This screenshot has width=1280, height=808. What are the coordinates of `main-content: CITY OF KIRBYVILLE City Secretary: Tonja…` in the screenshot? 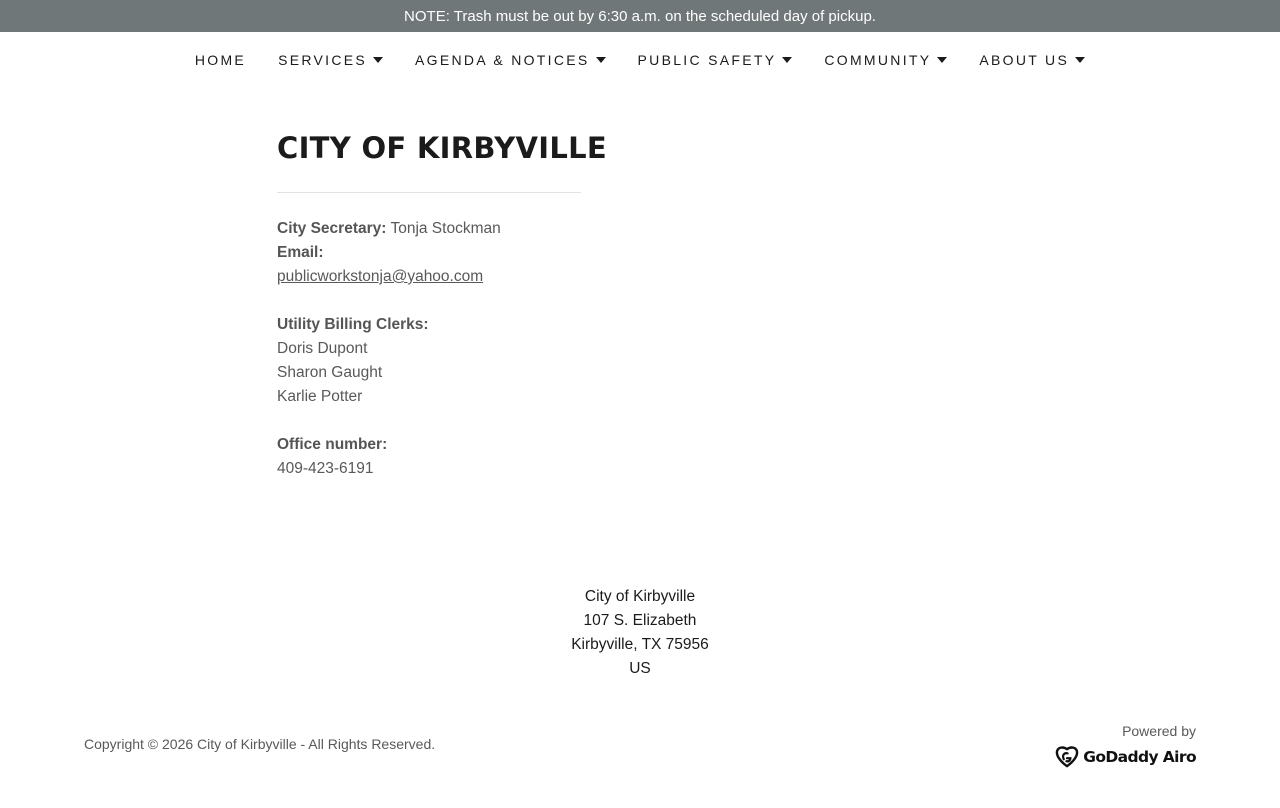 It's located at (442, 304).